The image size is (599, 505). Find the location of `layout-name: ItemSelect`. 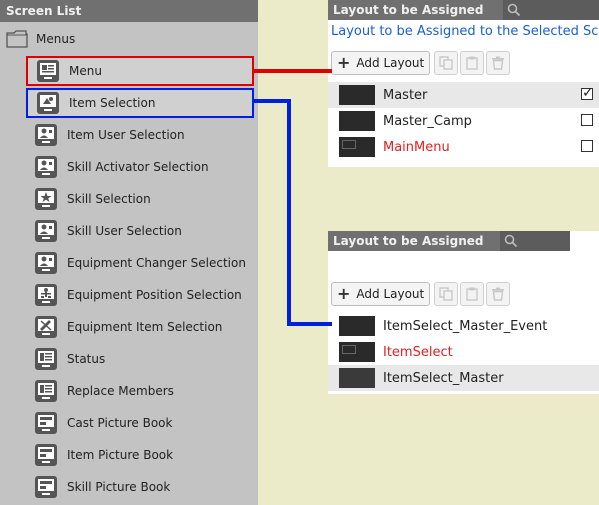

layout-name: ItemSelect is located at coordinates (418, 352).